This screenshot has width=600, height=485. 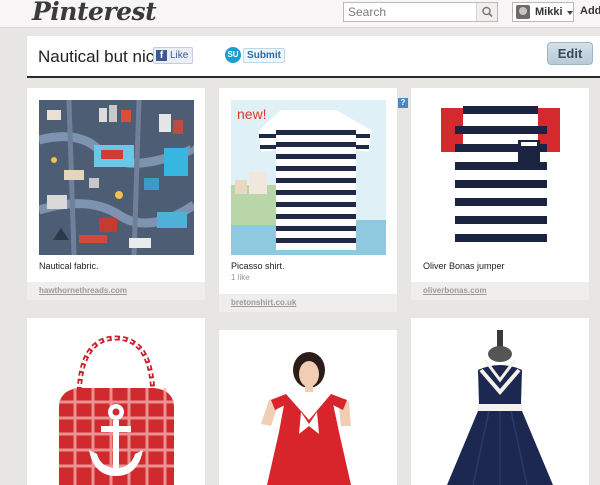 I want to click on add-button: Add, so click(x=590, y=11).